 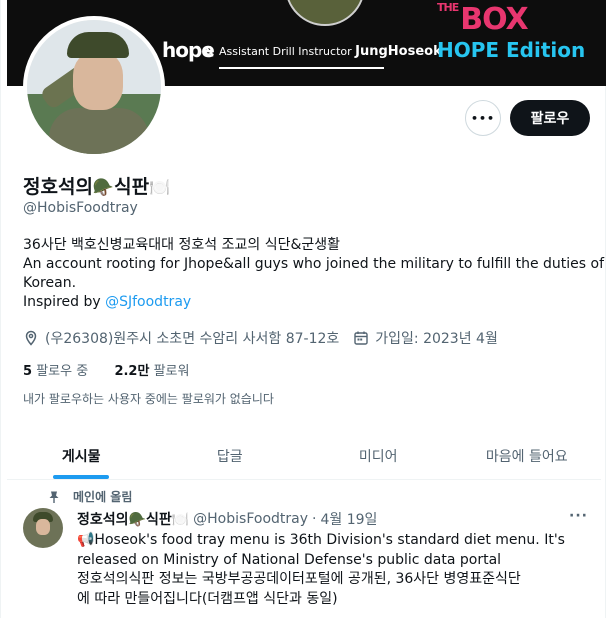 I want to click on tweet-avatar-face, so click(x=43, y=527).